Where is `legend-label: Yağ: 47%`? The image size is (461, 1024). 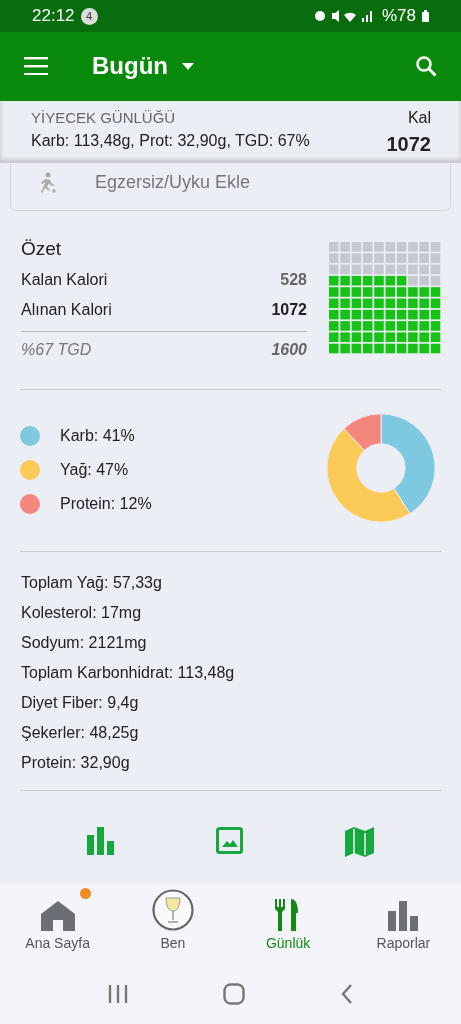
legend-label: Yağ: 47% is located at coordinates (94, 469).